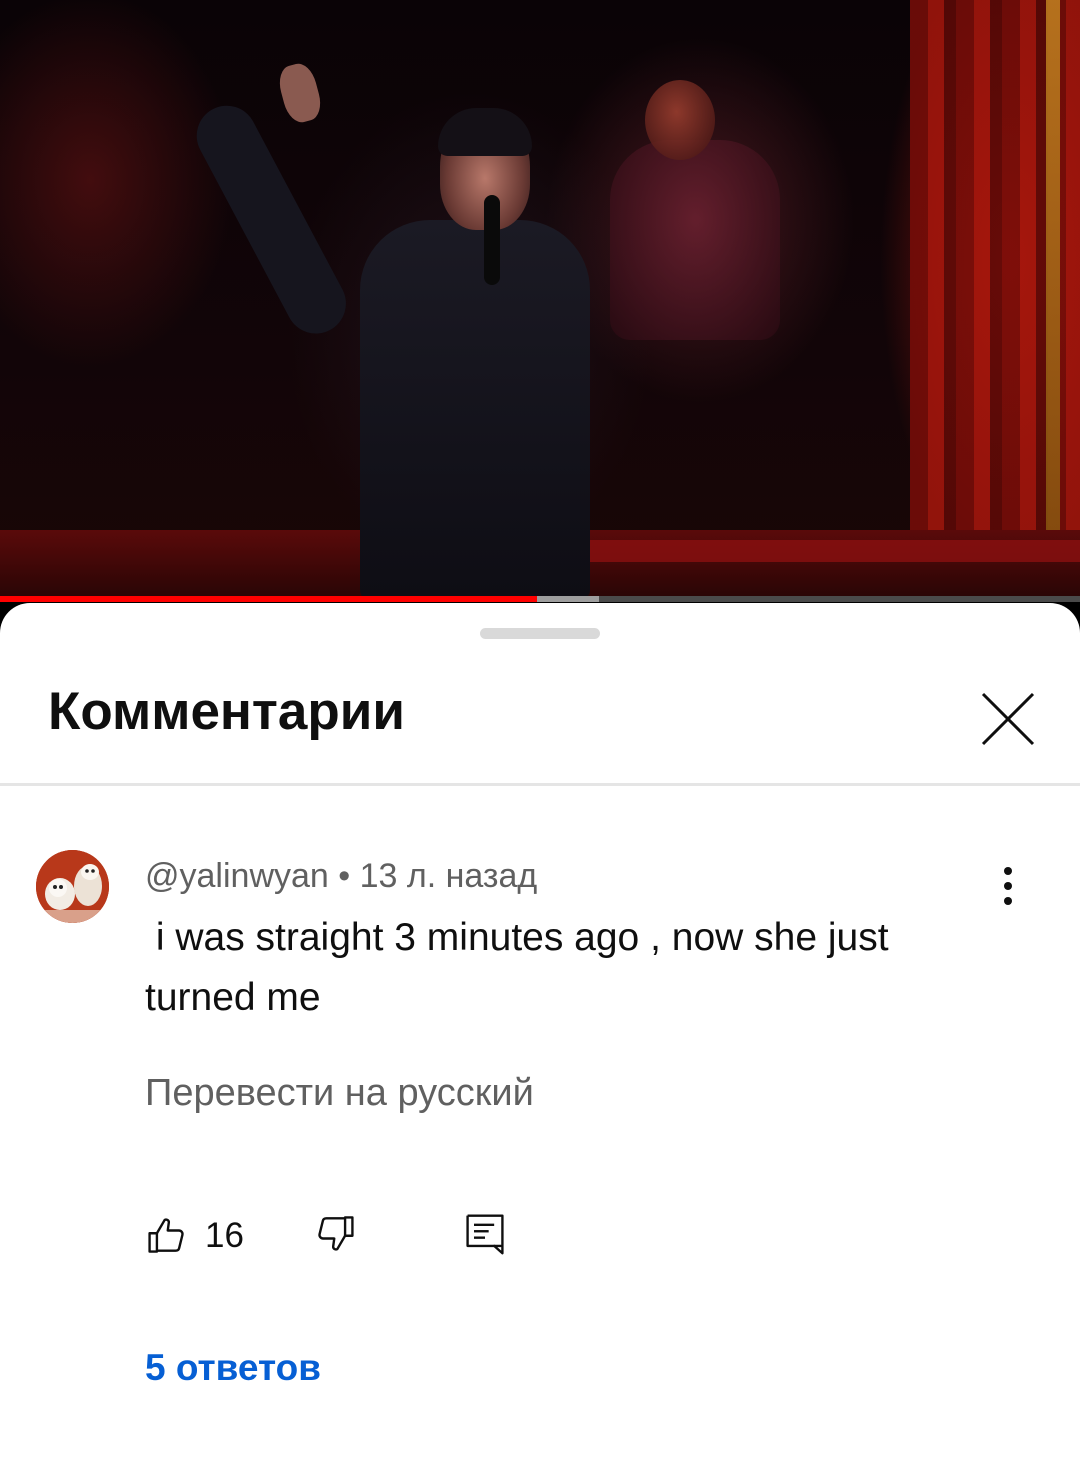 This screenshot has width=1080, height=1460. Describe the element at coordinates (540, 784) in the screenshot. I see `divider` at that location.